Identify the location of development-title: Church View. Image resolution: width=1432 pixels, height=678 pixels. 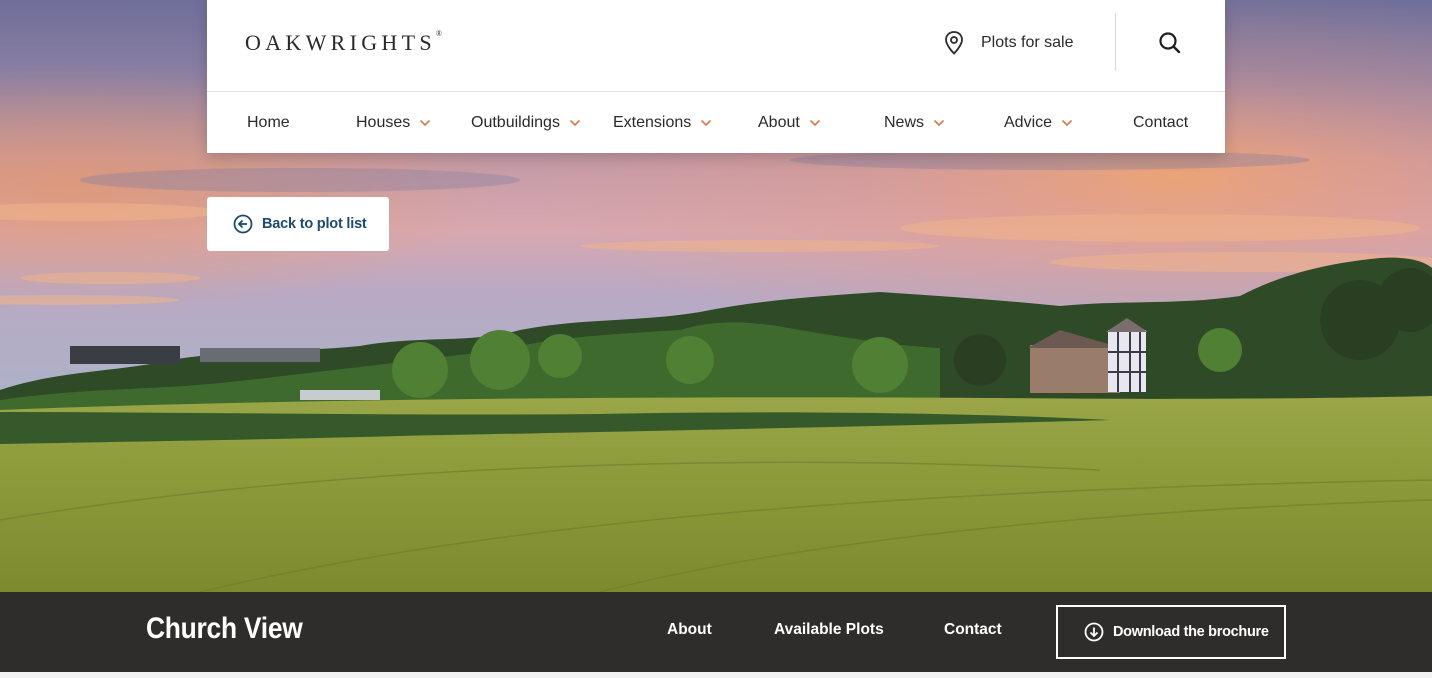
(224, 628).